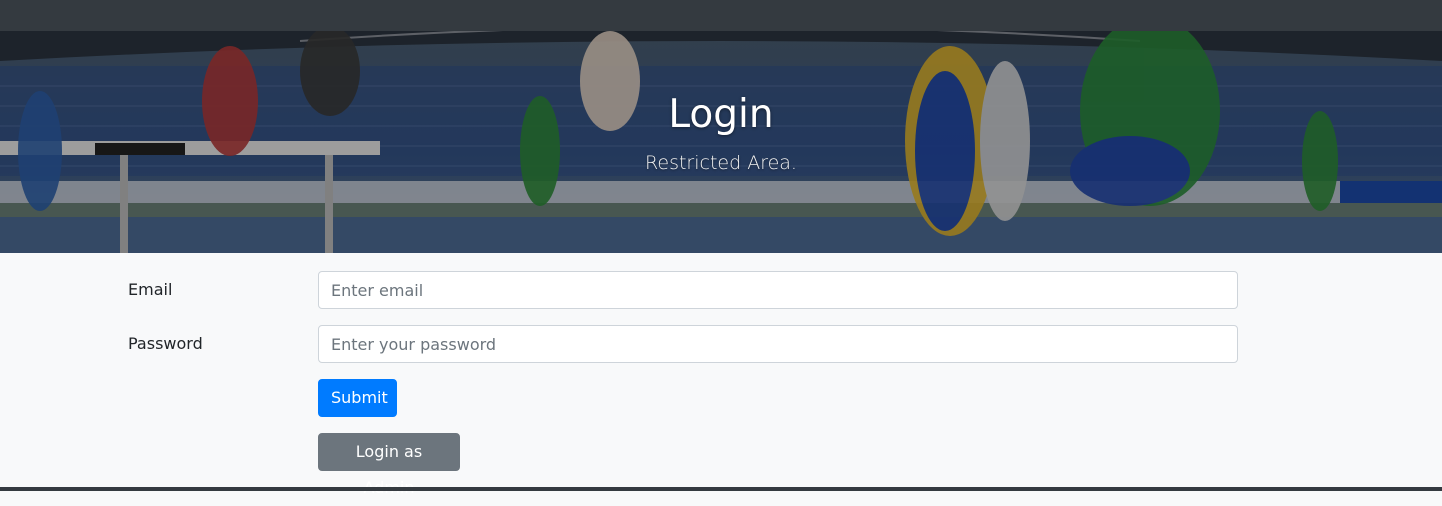 This screenshot has width=1442, height=506. What do you see at coordinates (721, 163) in the screenshot?
I see `page-subtitle: Restricted Area.` at bounding box center [721, 163].